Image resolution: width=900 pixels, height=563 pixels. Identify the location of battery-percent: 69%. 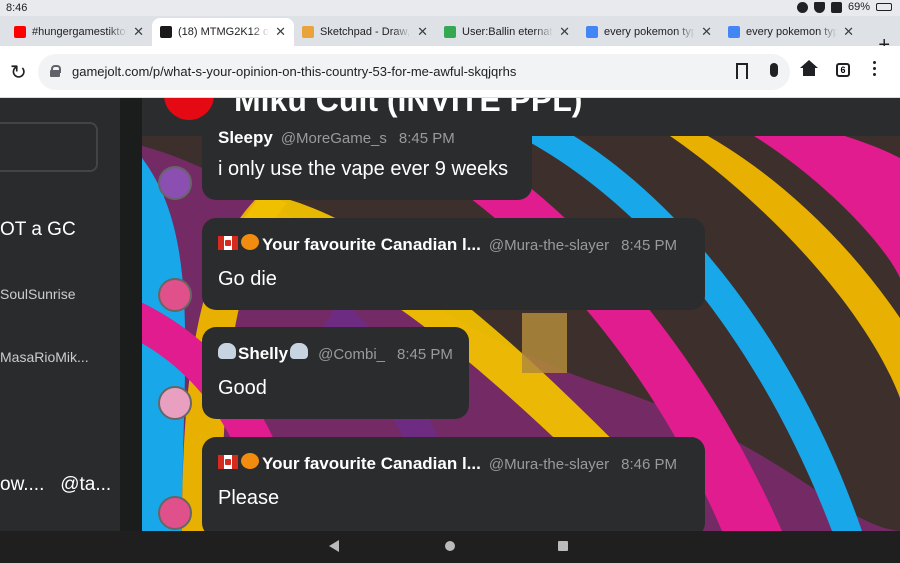
(858, 7).